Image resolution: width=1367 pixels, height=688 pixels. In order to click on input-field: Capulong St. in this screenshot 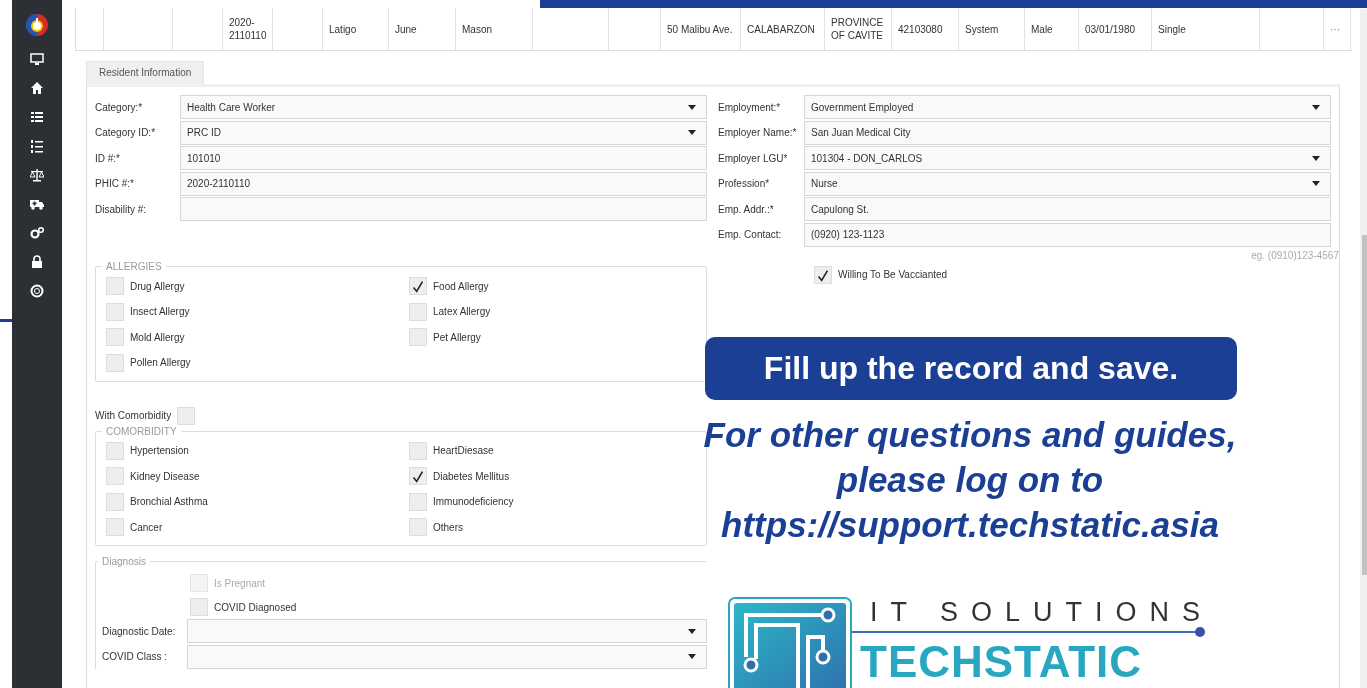, I will do `click(1067, 209)`.